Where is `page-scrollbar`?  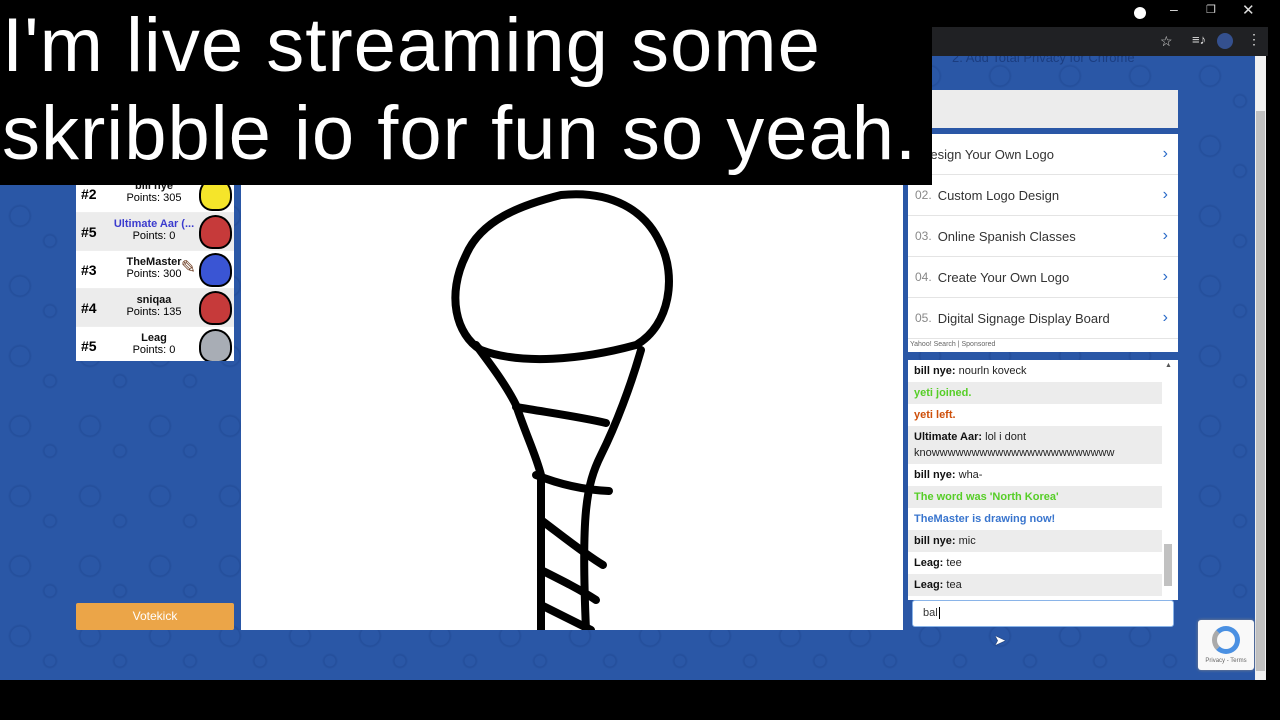
page-scrollbar is located at coordinates (1260, 368).